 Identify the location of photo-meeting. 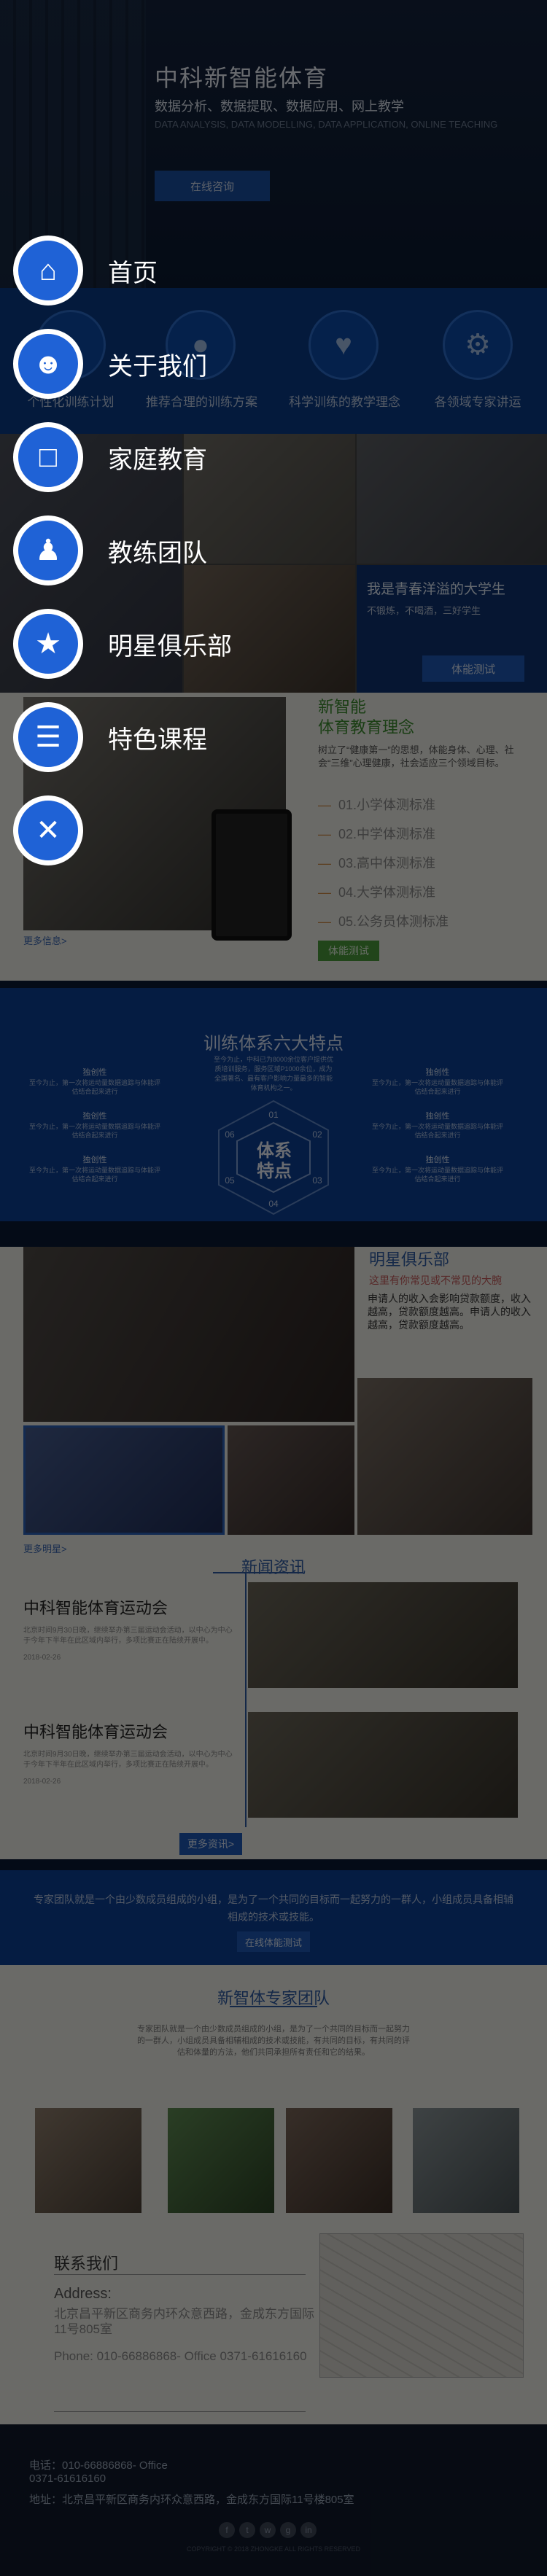
(452, 499).